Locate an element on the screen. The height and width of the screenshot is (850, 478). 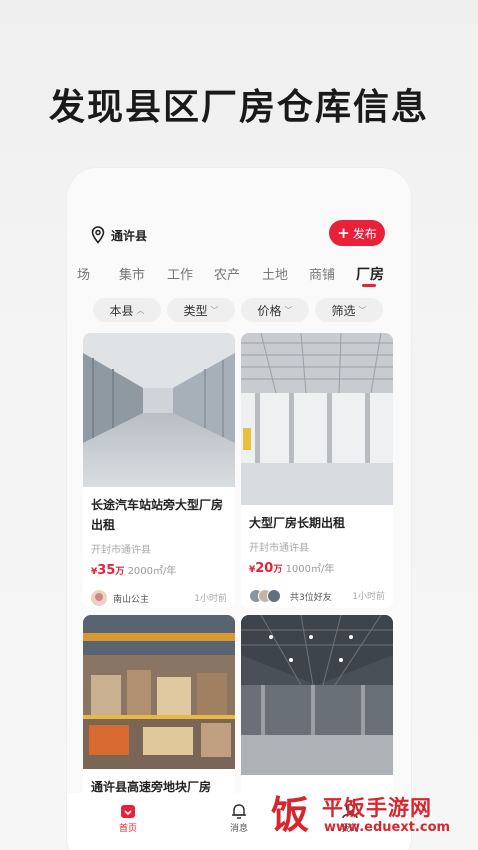
site-watermark: 饭 平饭手游网 www.eduext.com is located at coordinates (367, 815).